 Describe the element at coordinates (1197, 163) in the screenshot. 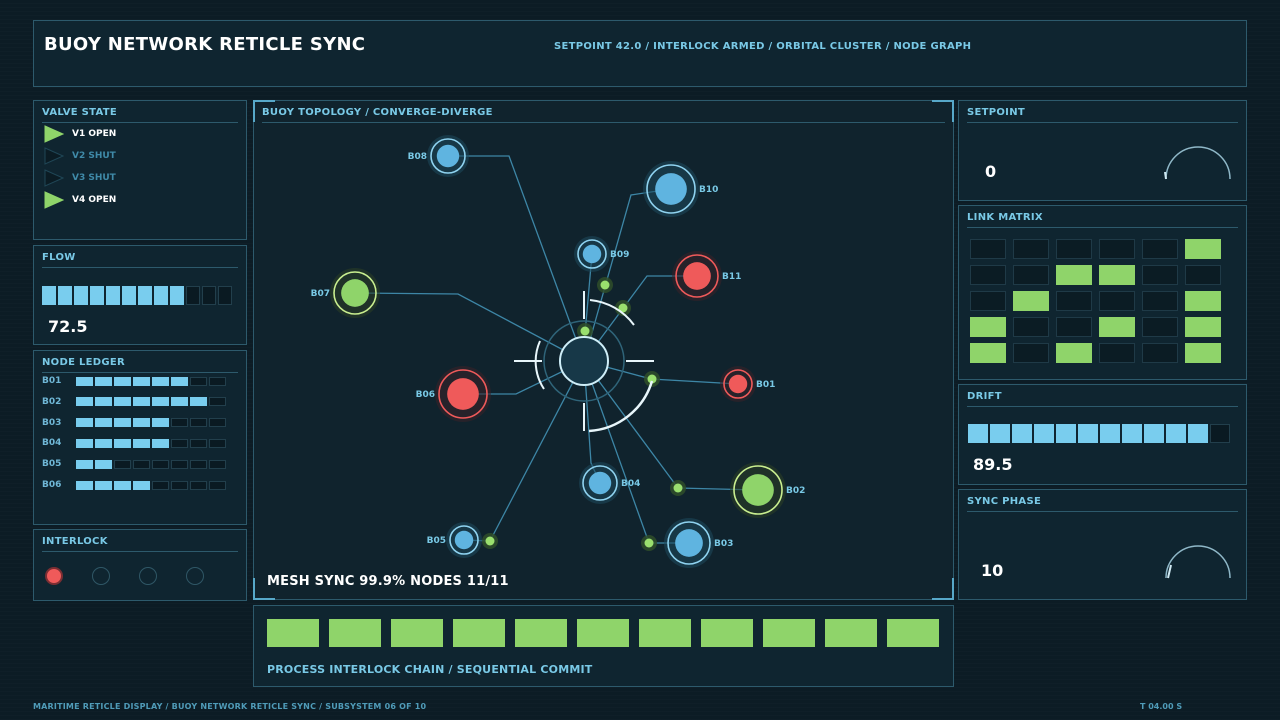

I see `setpoint-dial` at that location.